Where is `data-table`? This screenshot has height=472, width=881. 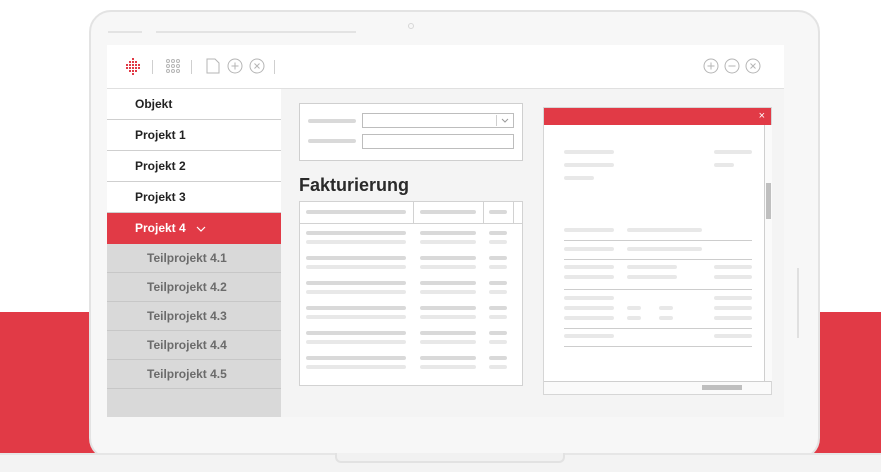 data-table is located at coordinates (411, 293).